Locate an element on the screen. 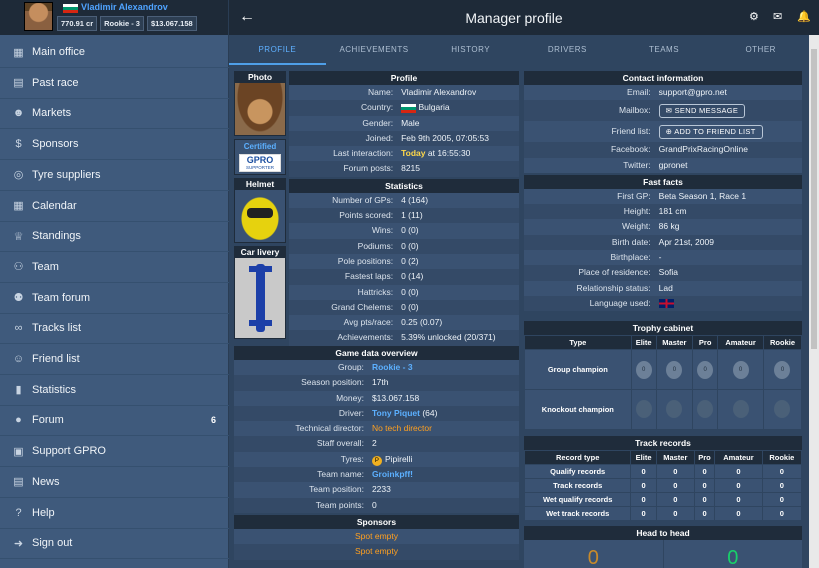 This screenshot has height=568, width=819. statistics-label: Number of GPs: is located at coordinates (363, 199).